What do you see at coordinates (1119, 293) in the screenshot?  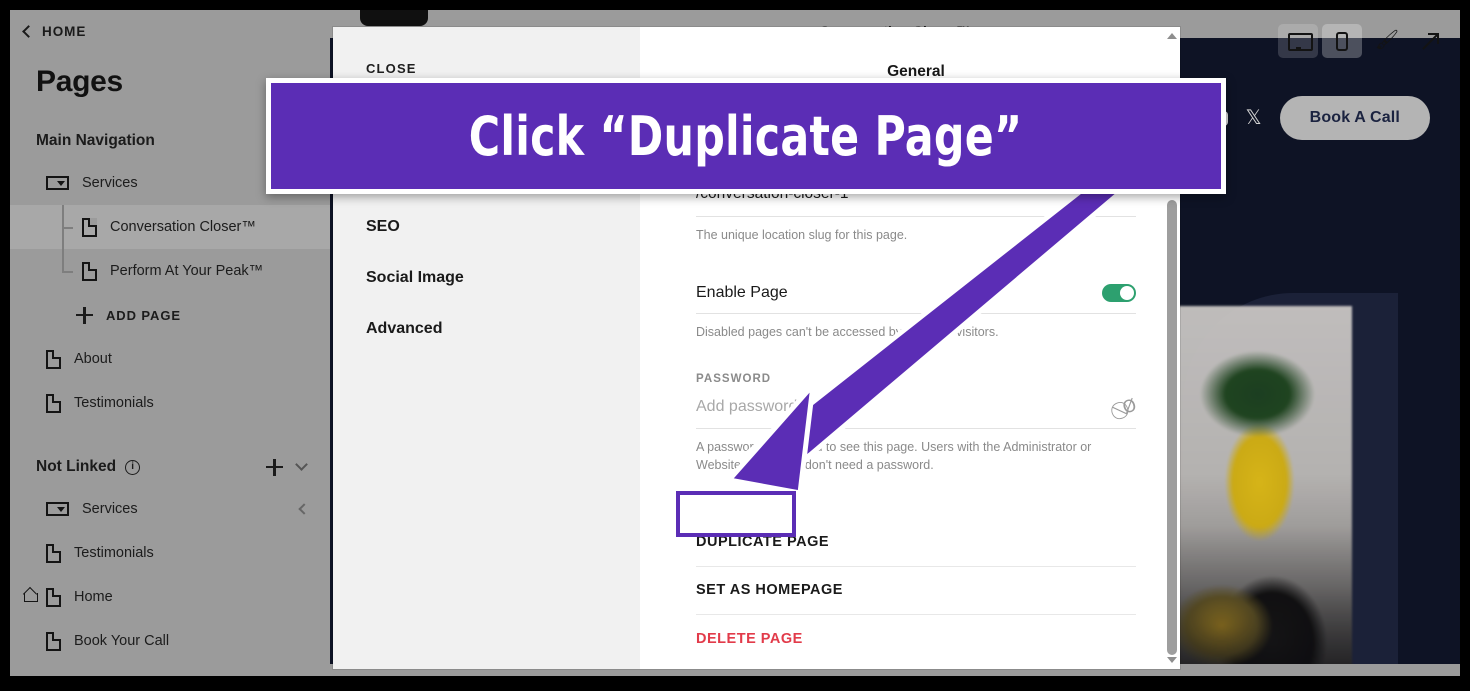 I see `enable-page-toggle` at bounding box center [1119, 293].